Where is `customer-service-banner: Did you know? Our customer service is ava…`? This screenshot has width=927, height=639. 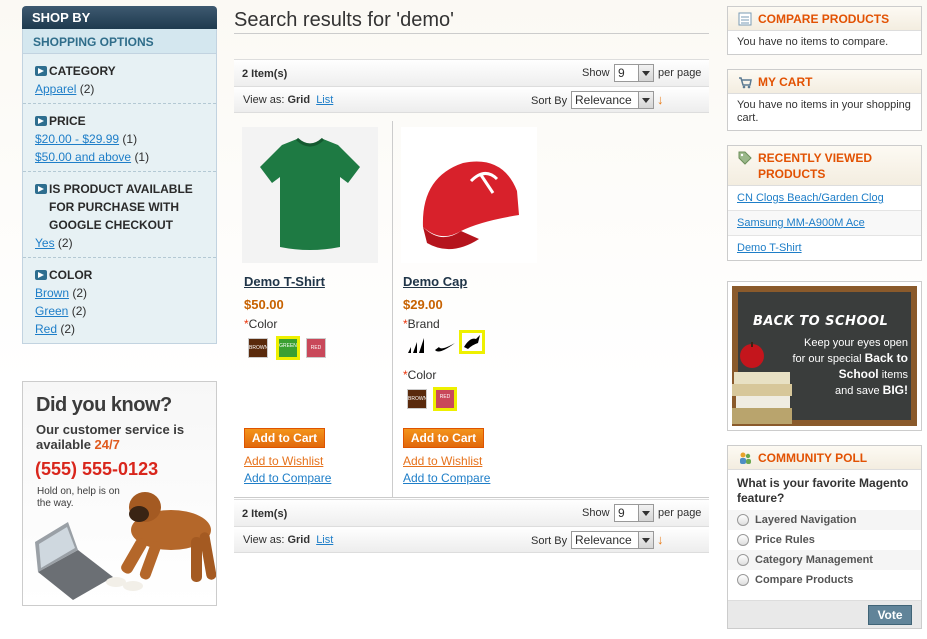 customer-service-banner: Did you know? Our customer service is ava… is located at coordinates (119, 493).